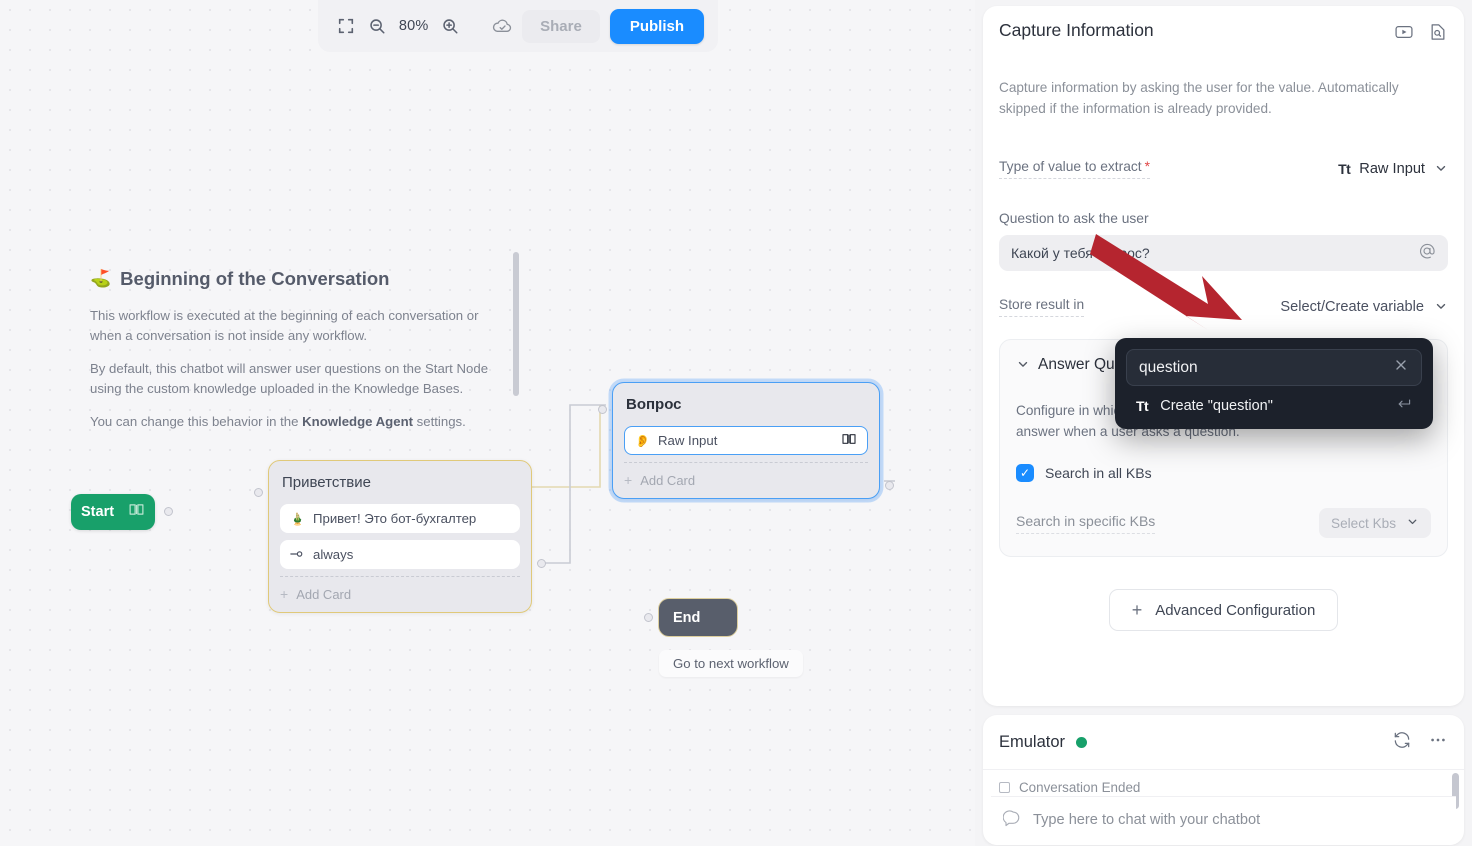 The image size is (1472, 846). I want to click on question-add-card-button: + Add Card, so click(746, 475).